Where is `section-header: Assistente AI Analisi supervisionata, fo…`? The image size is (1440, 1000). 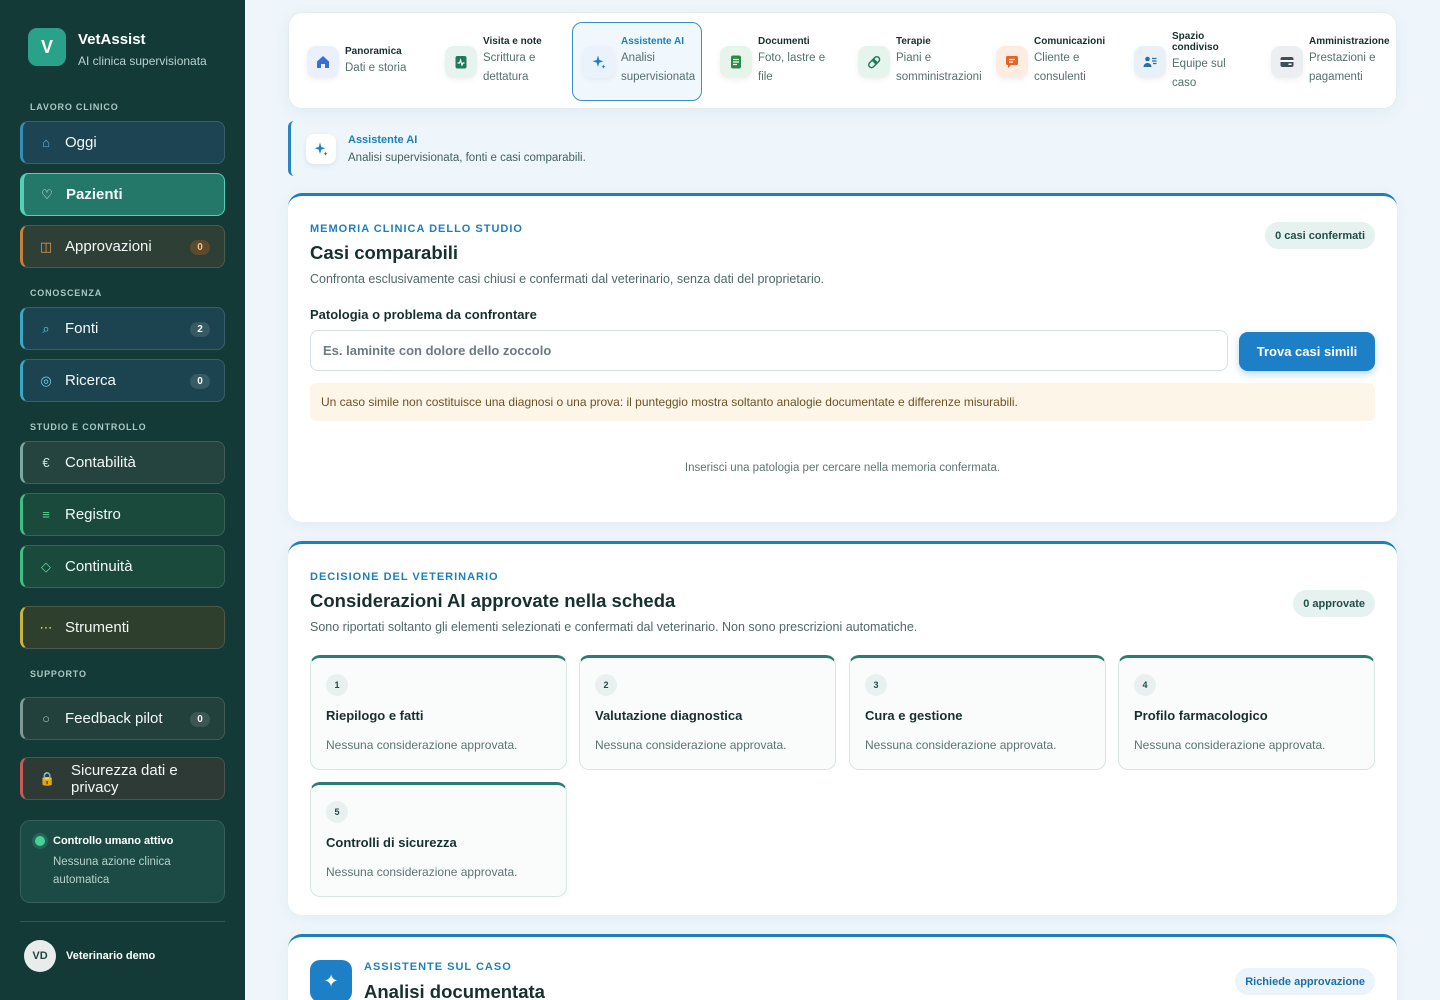
section-header: Assistente AI Analisi supervisionata, fo… is located at coordinates (488, 148).